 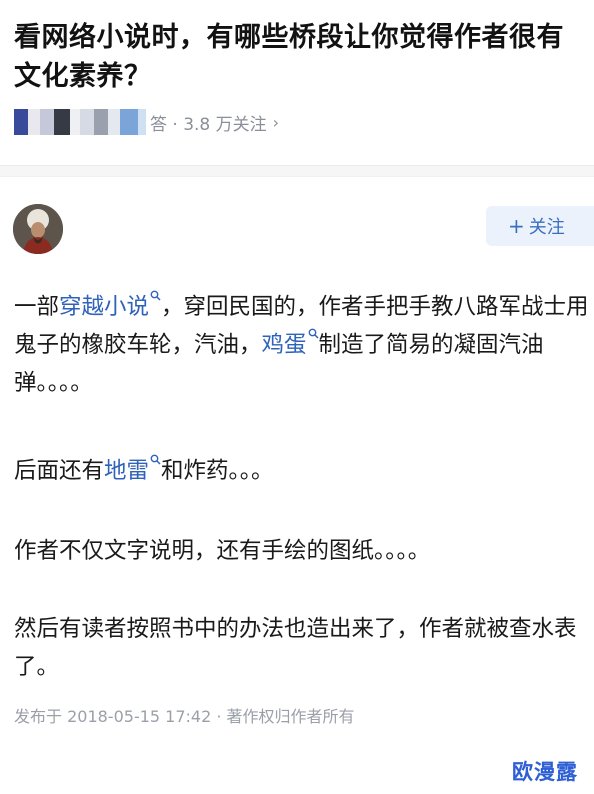 I want to click on watermark-logo: 欧漫露, so click(x=545, y=772).